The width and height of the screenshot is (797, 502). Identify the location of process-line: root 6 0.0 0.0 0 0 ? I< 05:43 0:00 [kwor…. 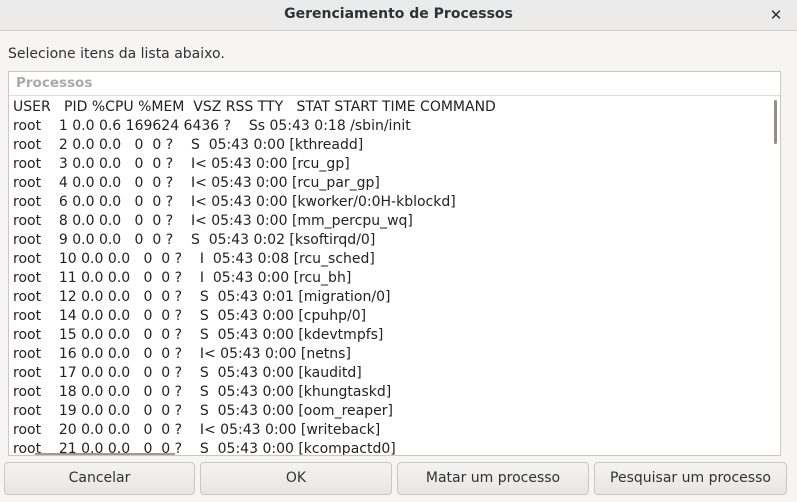
(234, 202).